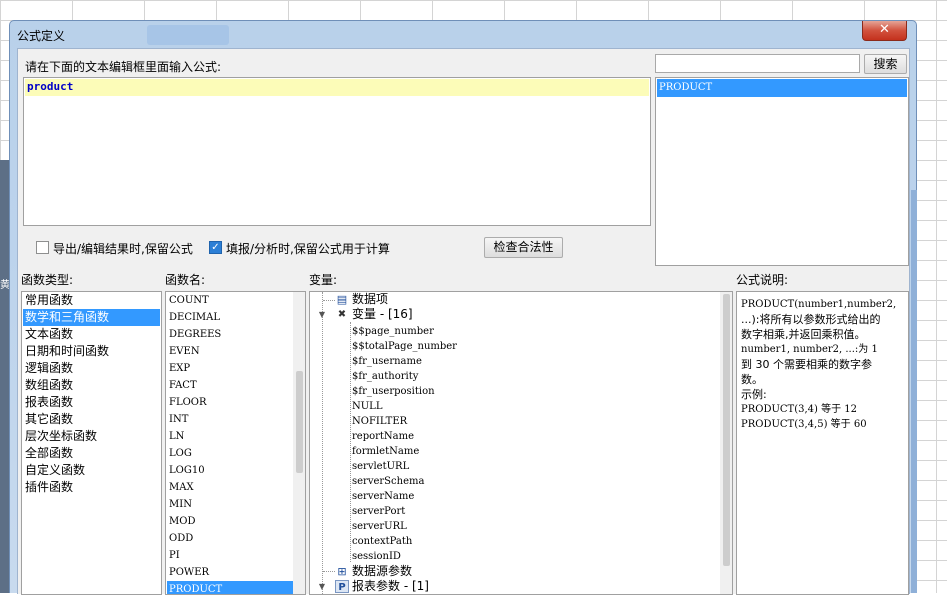 Image resolution: width=947 pixels, height=595 pixels. I want to click on function-name-item: MIN, so click(179, 504).